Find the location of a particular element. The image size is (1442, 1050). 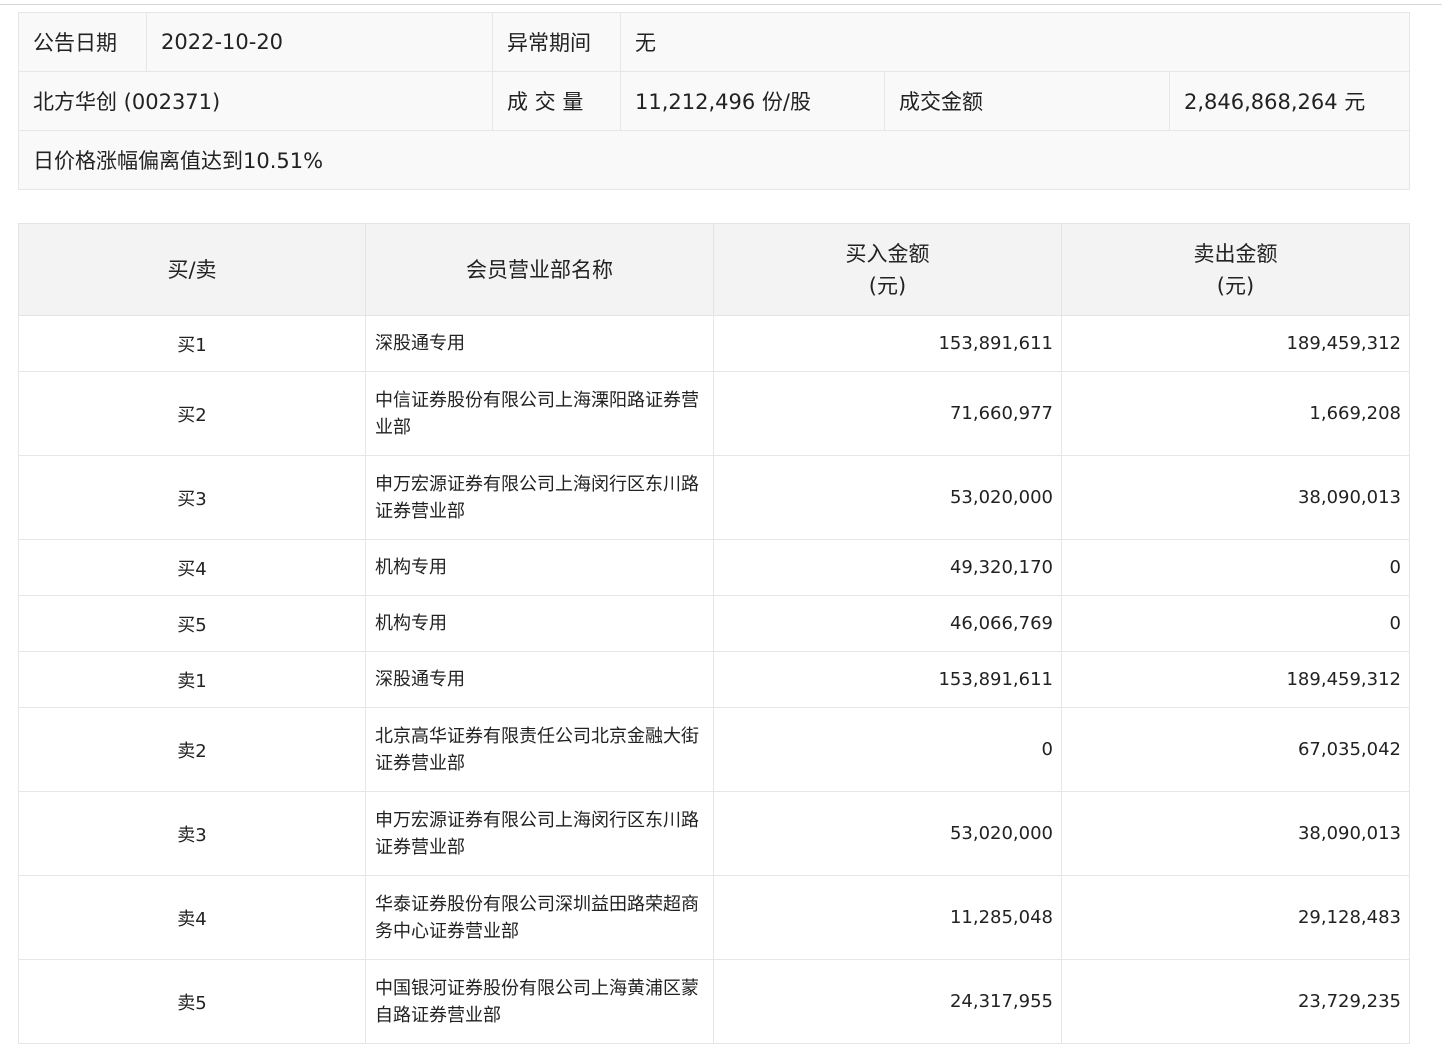

table-row: 买4 机构专用 49,320,170 0 is located at coordinates (714, 567).